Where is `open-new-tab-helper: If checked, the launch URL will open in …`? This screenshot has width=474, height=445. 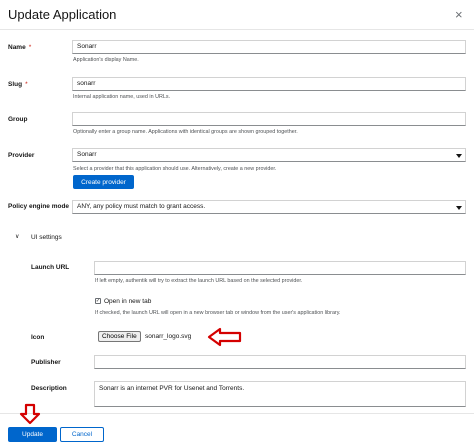
open-new-tab-helper: If checked, the launch URL will open in … is located at coordinates (218, 313).